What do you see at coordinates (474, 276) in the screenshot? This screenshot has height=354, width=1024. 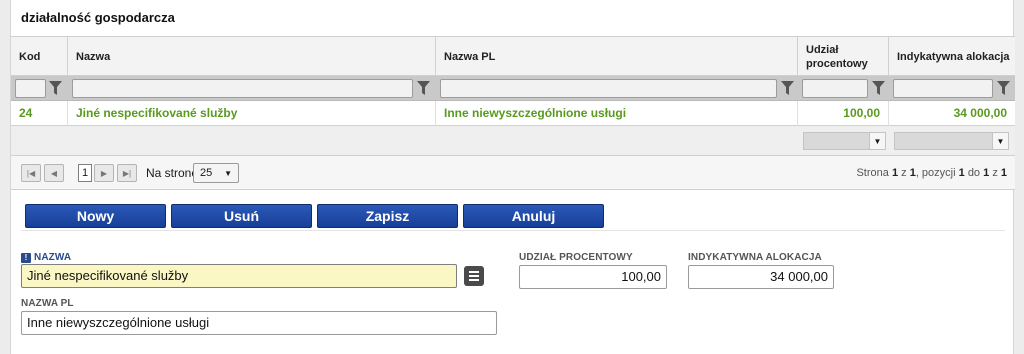 I see `list-icon` at bounding box center [474, 276].